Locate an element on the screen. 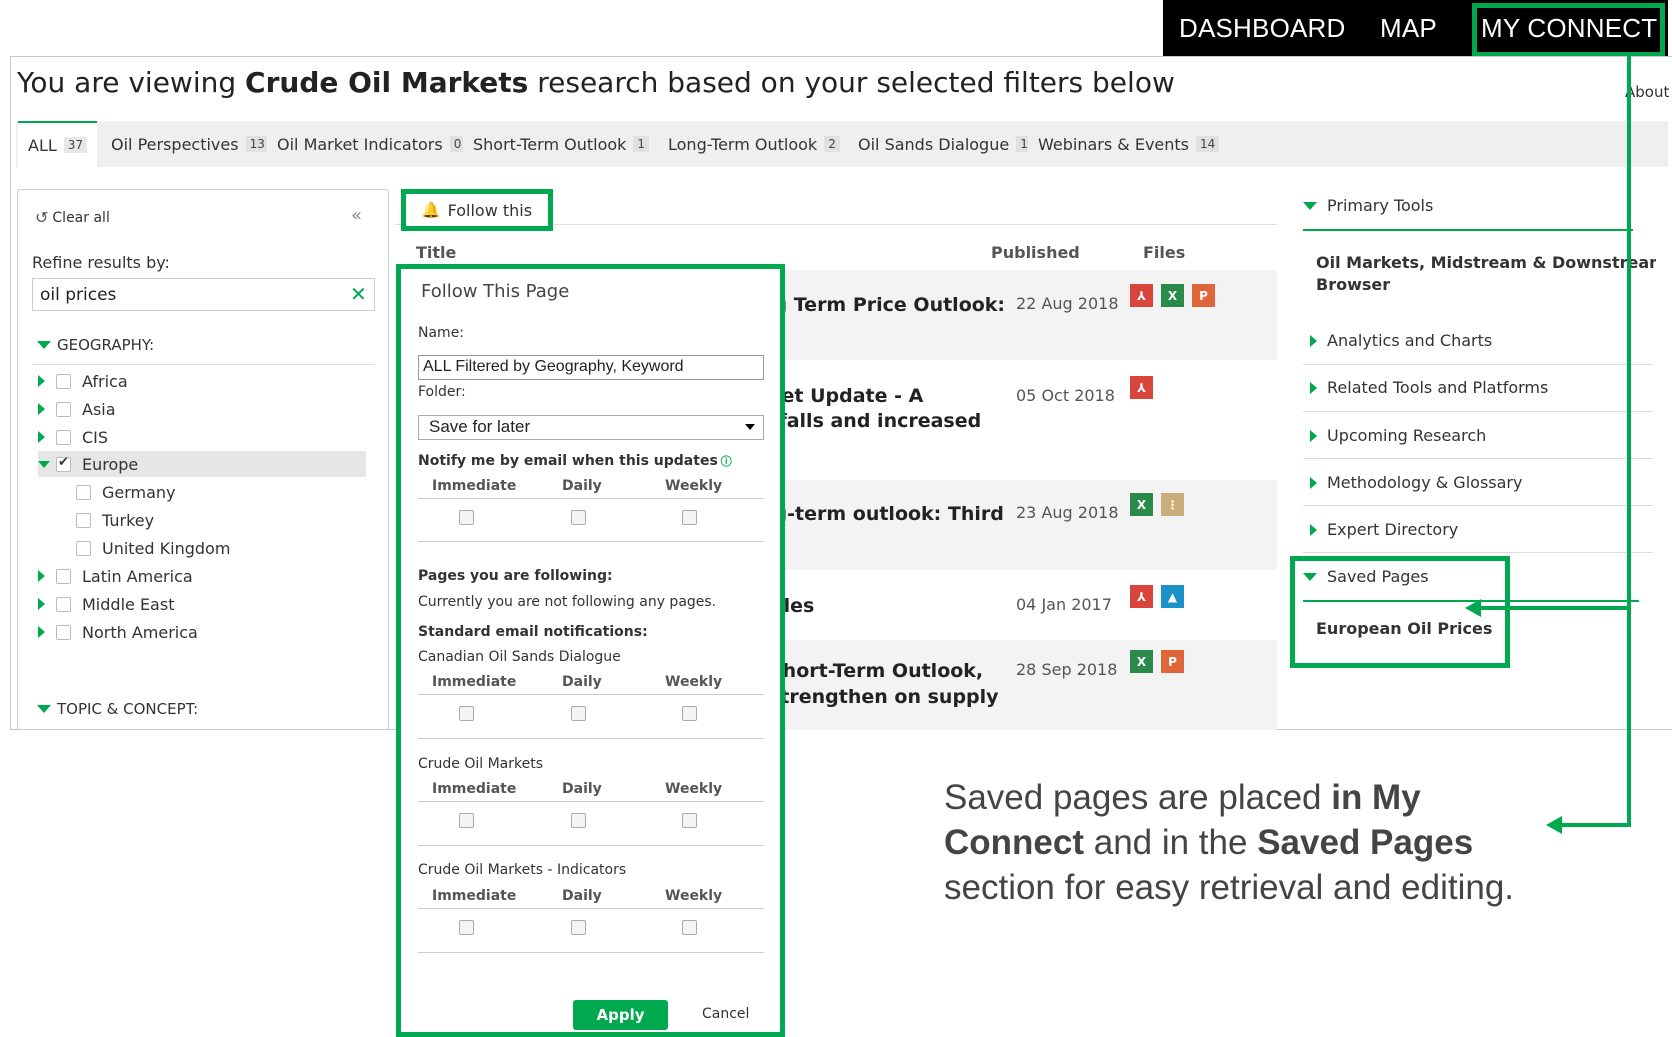 Image resolution: width=1672 pixels, height=1037 pixels. result-title-line2: rtfalls and increased is located at coordinates (870, 421).